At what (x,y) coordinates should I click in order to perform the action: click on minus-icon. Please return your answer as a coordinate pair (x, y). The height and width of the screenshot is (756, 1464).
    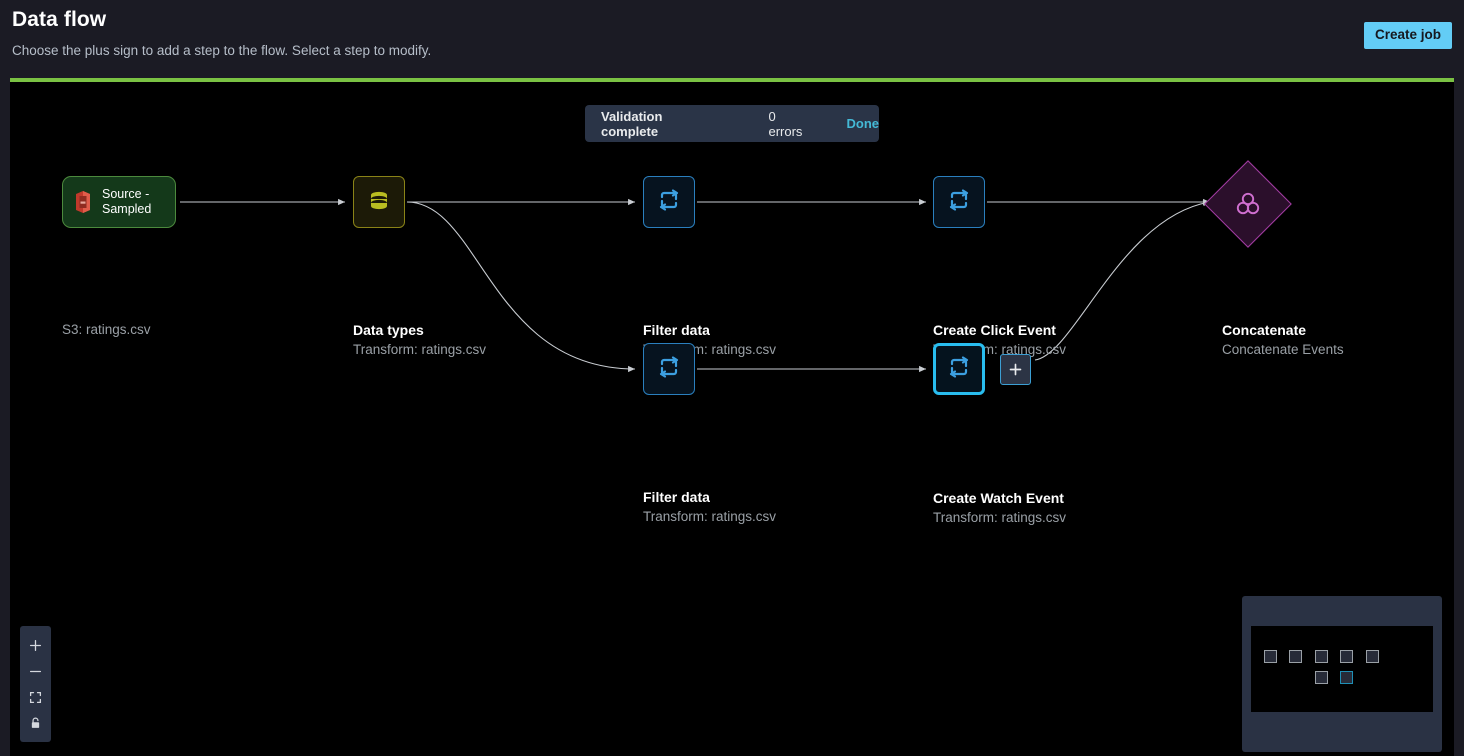
    Looking at the image, I should click on (35, 671).